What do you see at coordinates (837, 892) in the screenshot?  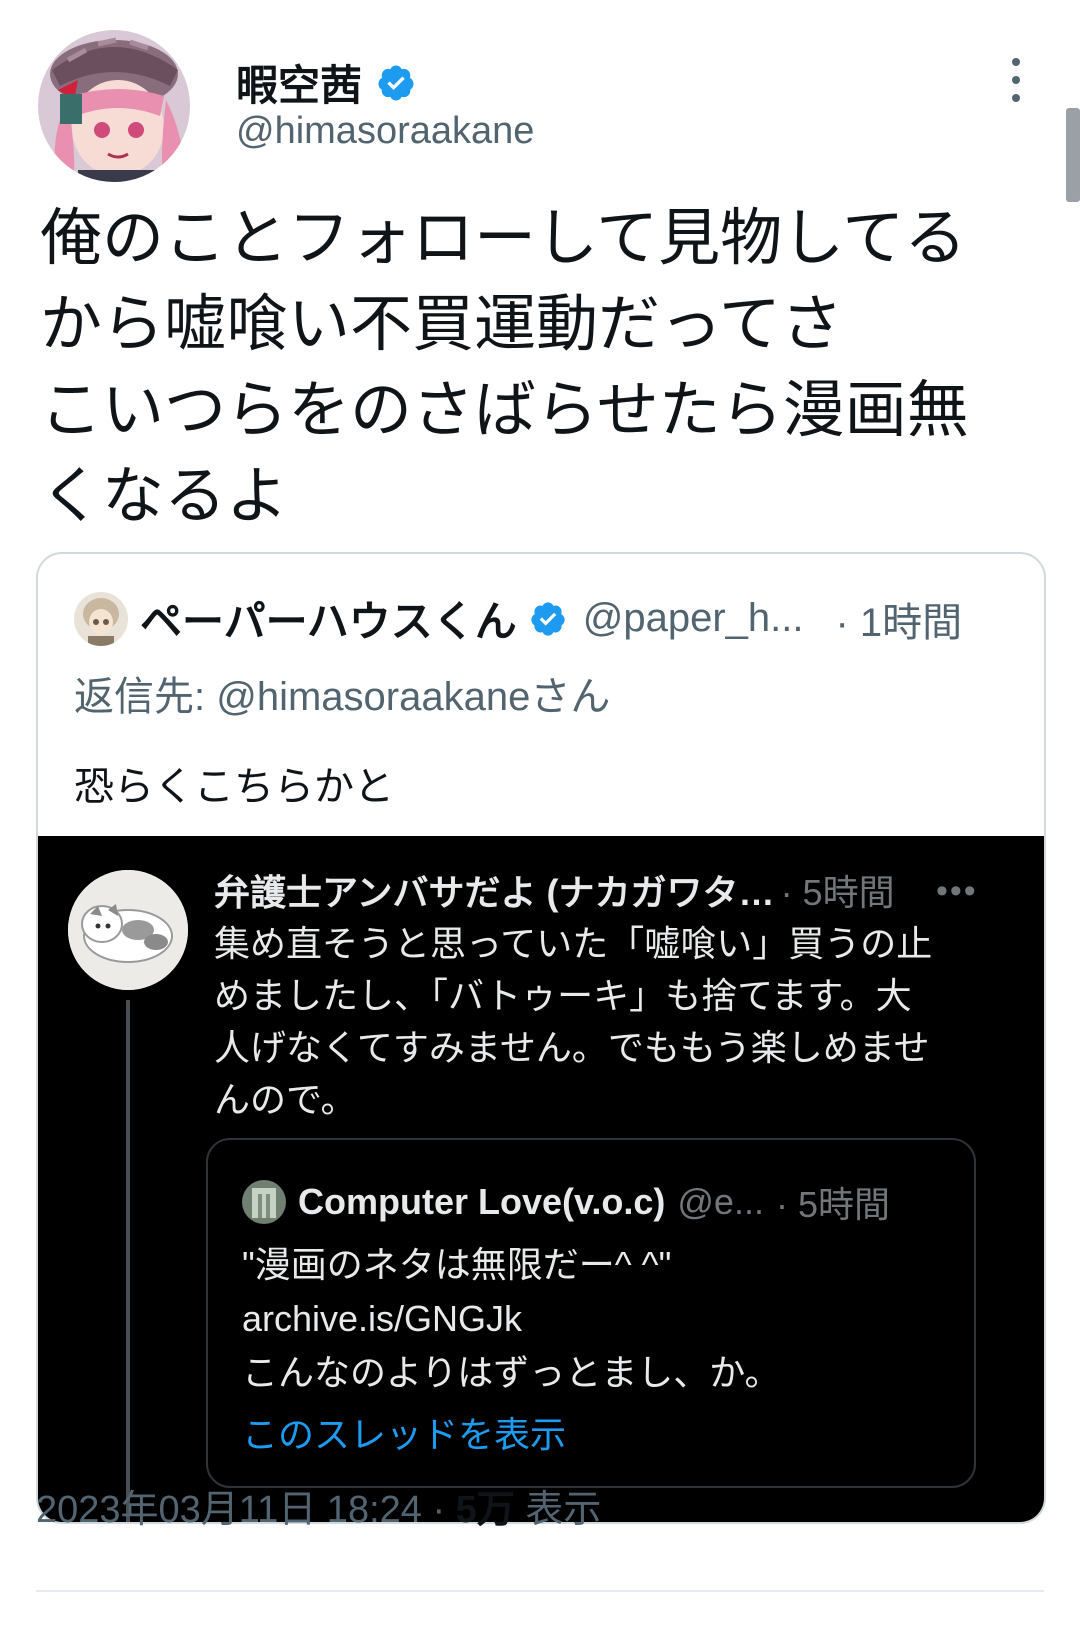 I see `screenshot-time: · 5時間` at bounding box center [837, 892].